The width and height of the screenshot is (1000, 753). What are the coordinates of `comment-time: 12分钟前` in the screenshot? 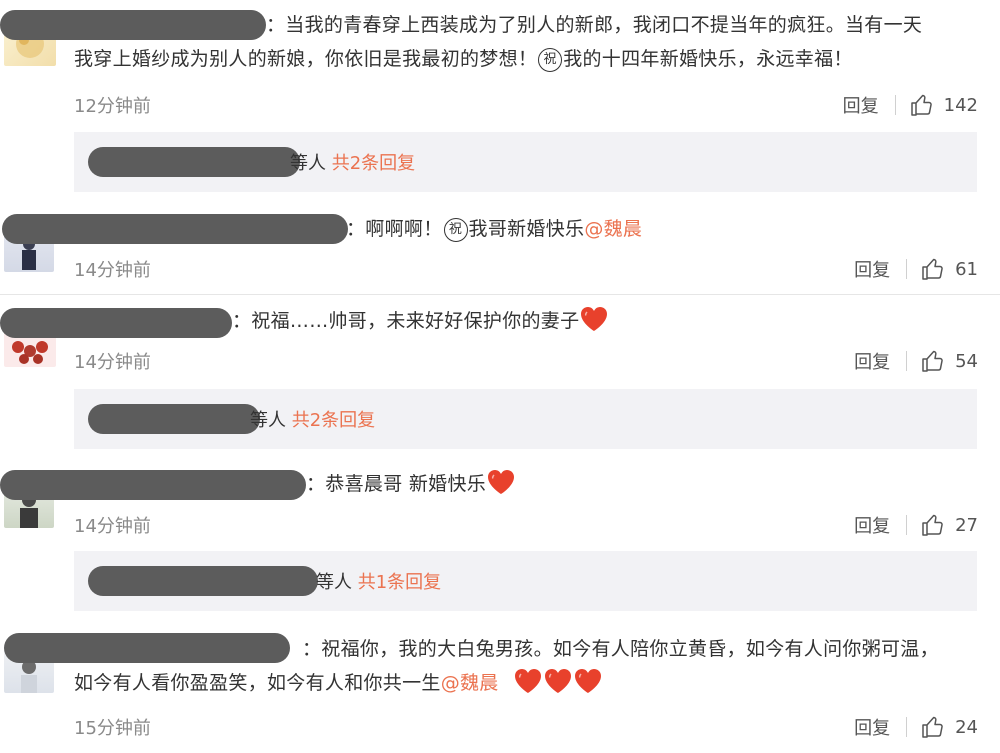 It's located at (112, 106).